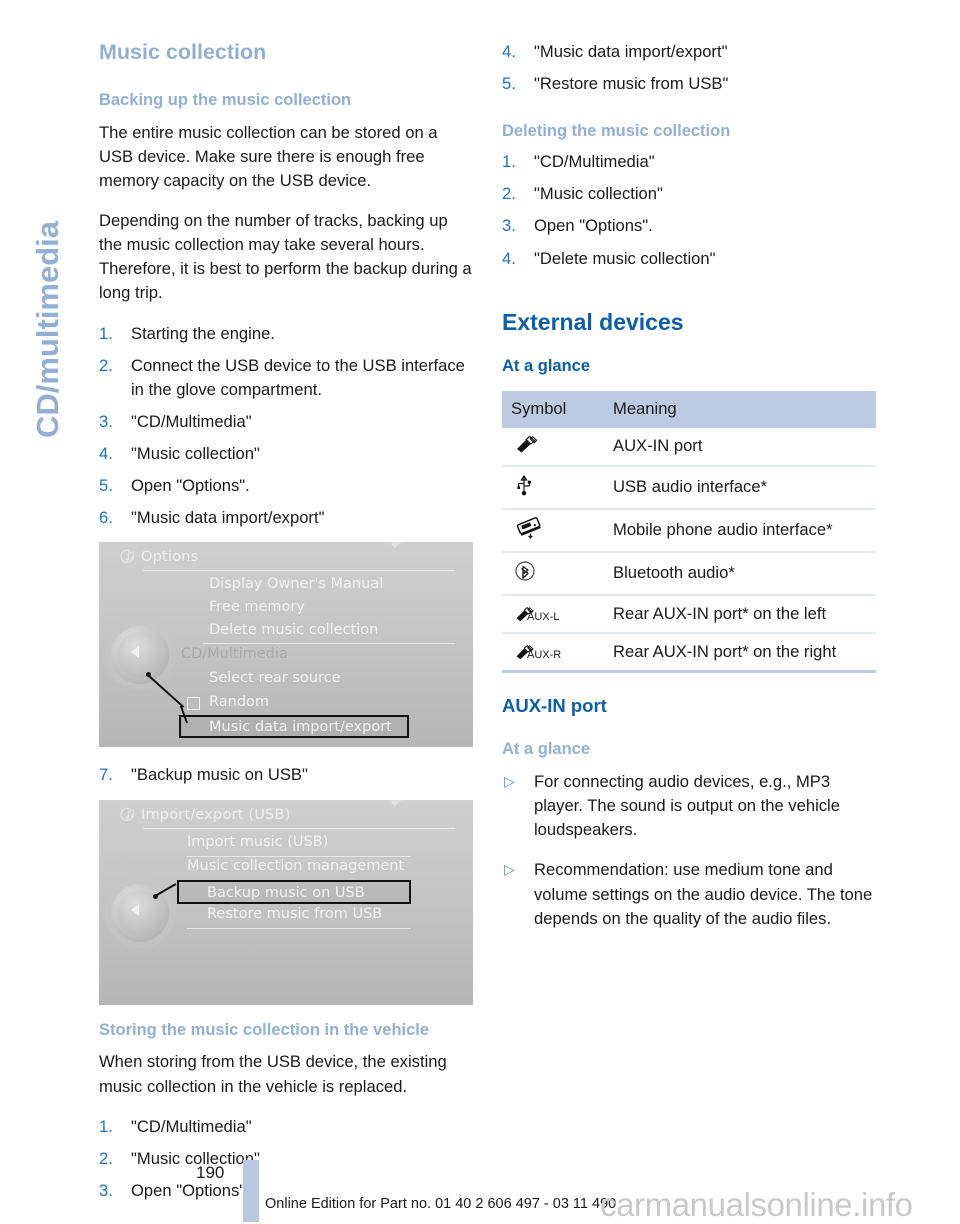  What do you see at coordinates (689, 614) in the screenshot?
I see `table-row: AUX-L Rear AUX-IN port* on the left` at bounding box center [689, 614].